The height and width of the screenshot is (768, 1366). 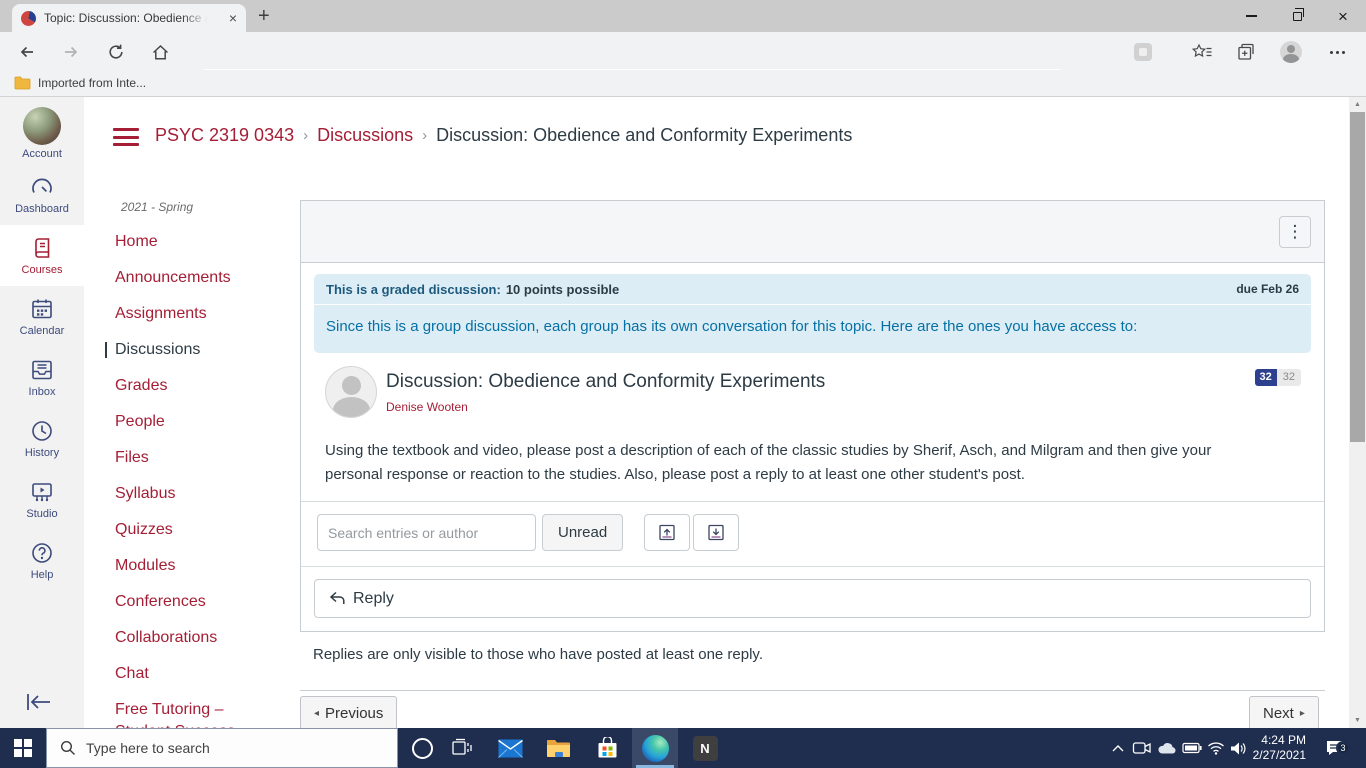 I want to click on reply-placeholder: Reply, so click(x=373, y=598).